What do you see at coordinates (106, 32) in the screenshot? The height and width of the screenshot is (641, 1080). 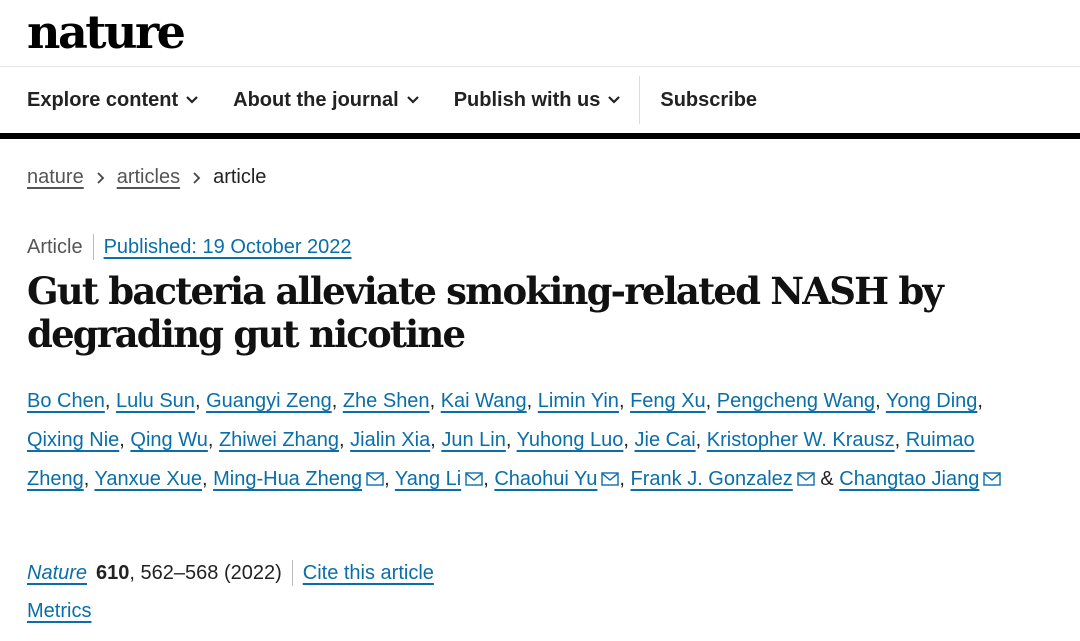 I see `nature-logo: nature` at bounding box center [106, 32].